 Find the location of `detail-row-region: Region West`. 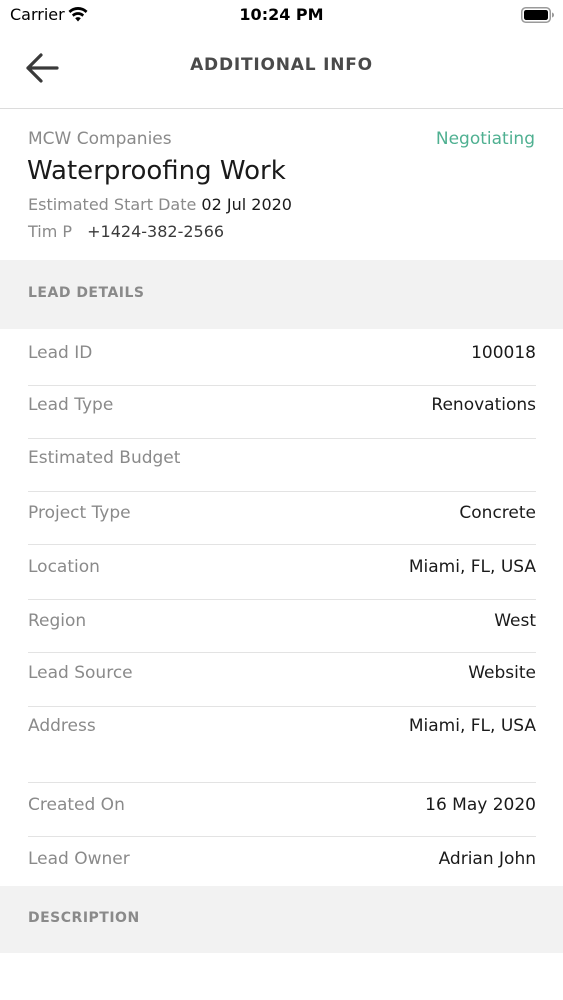

detail-row-region: Region West is located at coordinates (282, 622).